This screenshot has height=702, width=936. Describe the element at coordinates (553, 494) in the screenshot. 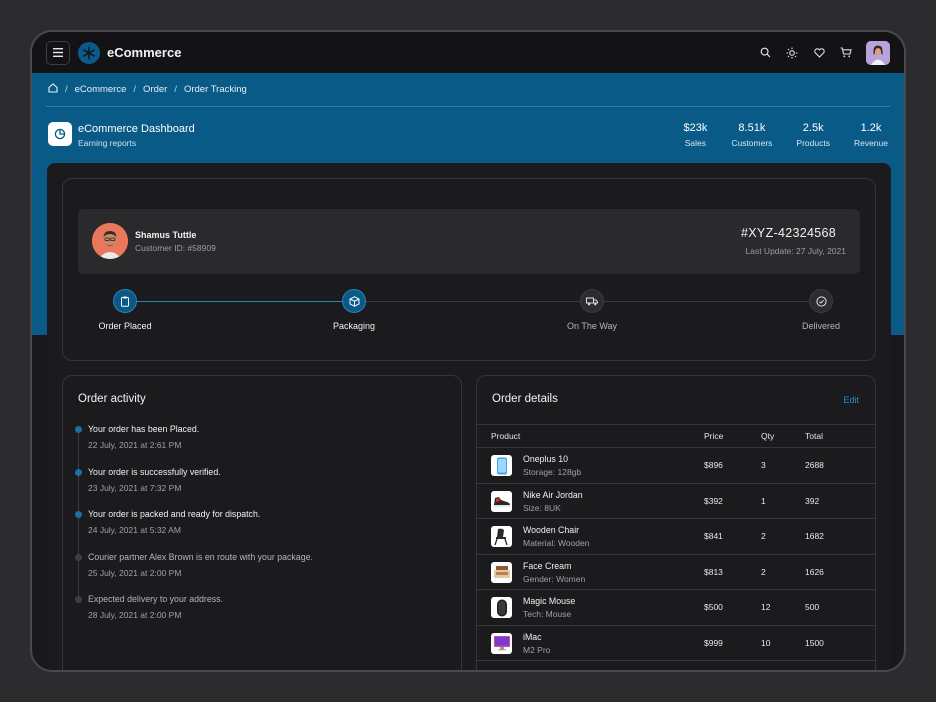

I see `product-name: Nike Air Jordan` at that location.